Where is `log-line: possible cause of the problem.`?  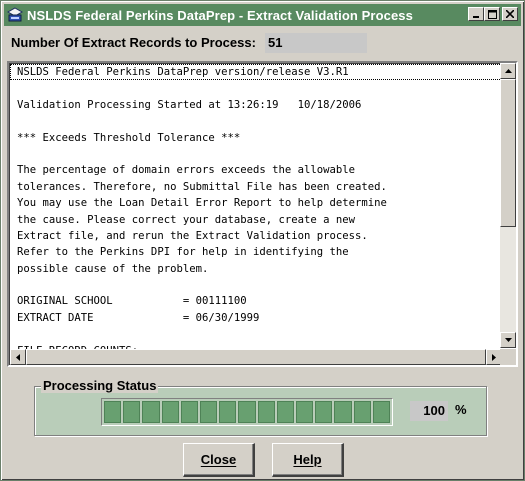 log-line: possible cause of the problem. is located at coordinates (113, 268).